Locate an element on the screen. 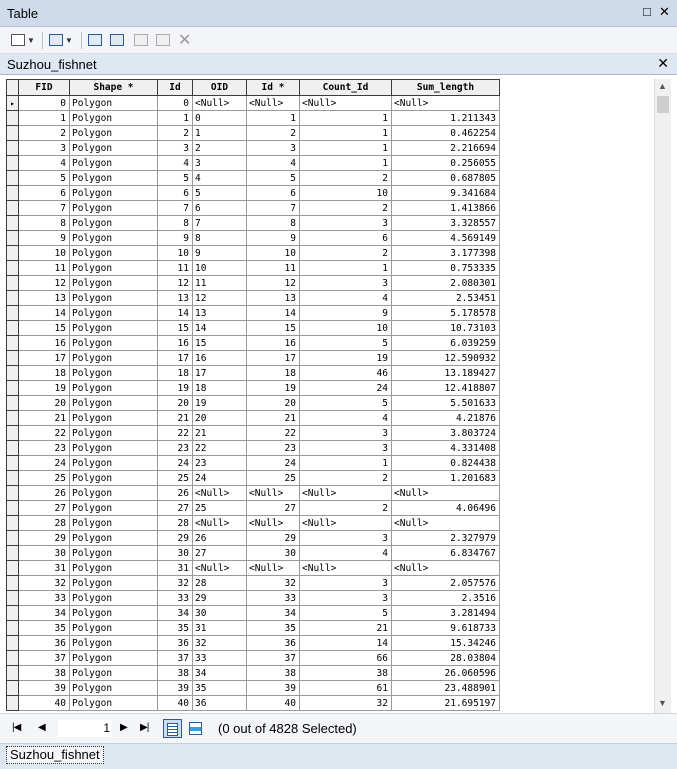  cell-sum-length: 10.73103 is located at coordinates (445, 328).